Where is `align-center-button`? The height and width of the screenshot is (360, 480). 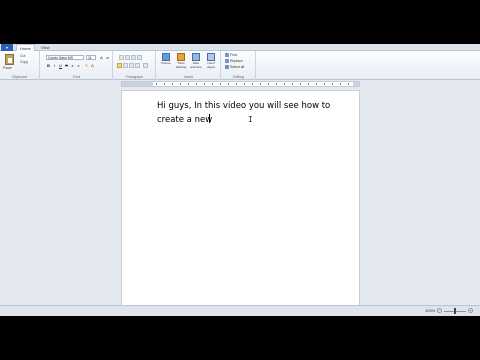
align-center-button is located at coordinates (125, 65).